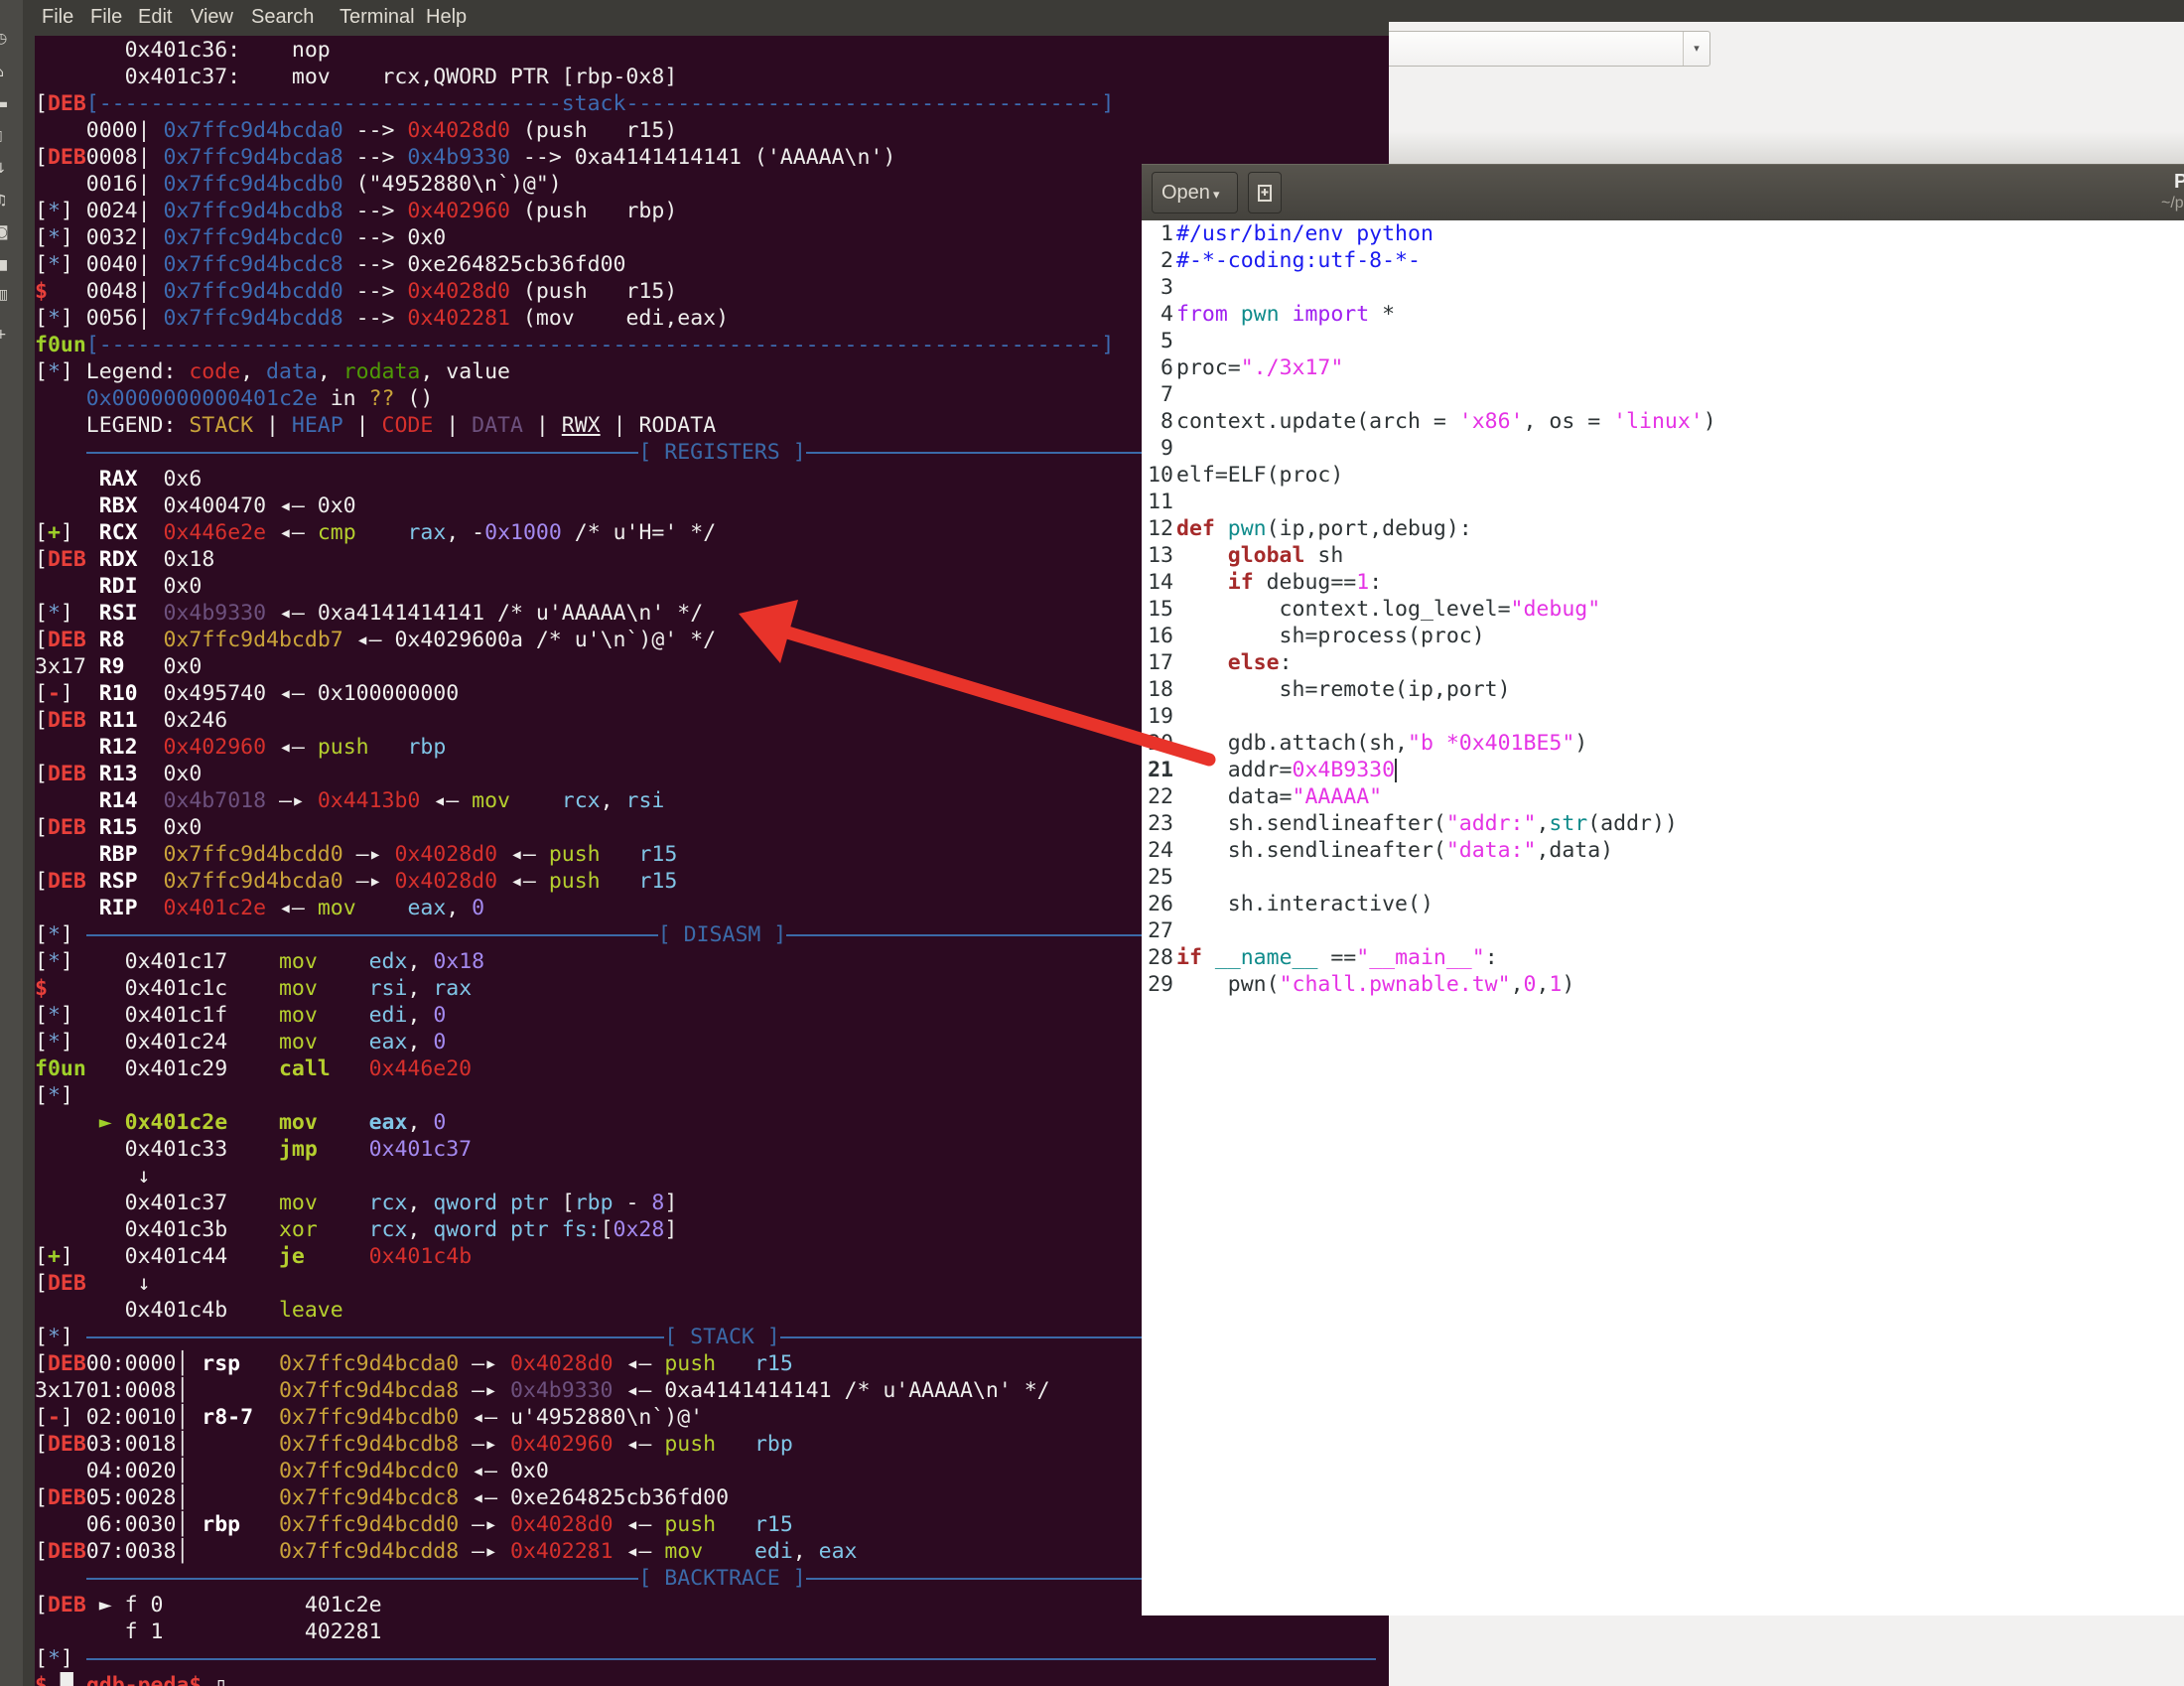 The image size is (2184, 1686). I want to click on document-icon: ▯, so click(5, 136).